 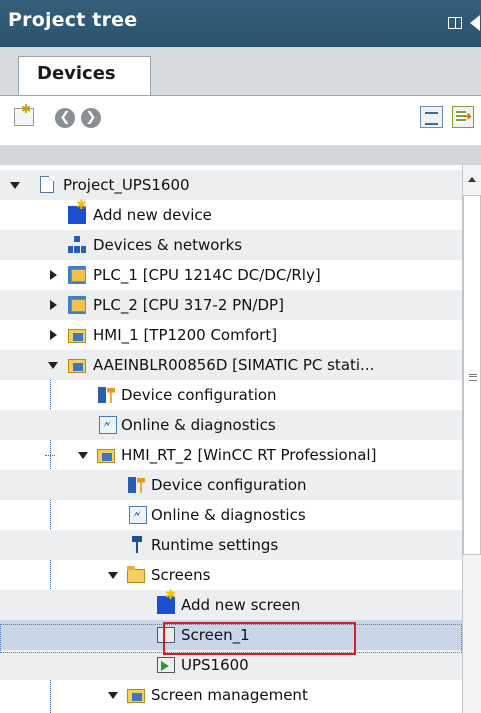 What do you see at coordinates (475, 23) in the screenshot?
I see `collapse-panel-icon` at bounding box center [475, 23].